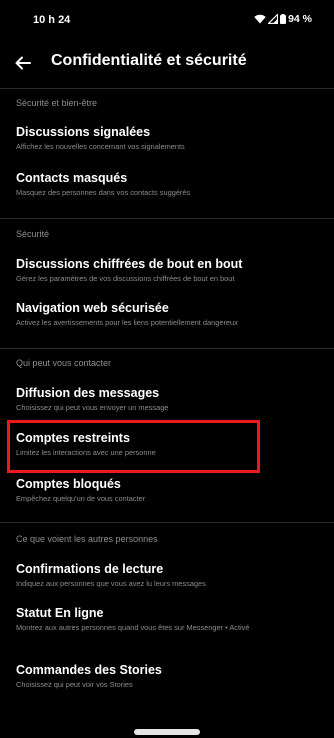 The height and width of the screenshot is (738, 334). What do you see at coordinates (167, 19) in the screenshot?
I see `status-bar: 10 h 24 94 %` at bounding box center [167, 19].